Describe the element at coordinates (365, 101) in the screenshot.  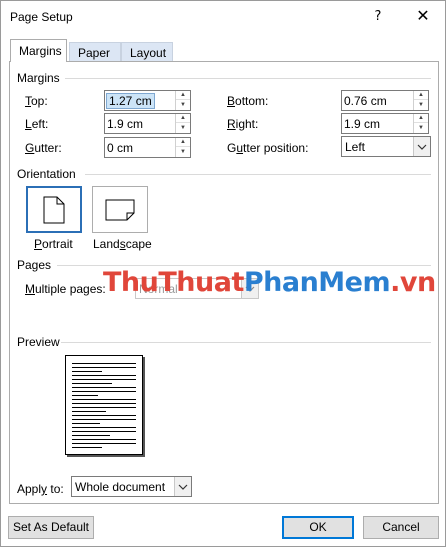
I see `bottom-margin-value: 0.76 cm` at that location.